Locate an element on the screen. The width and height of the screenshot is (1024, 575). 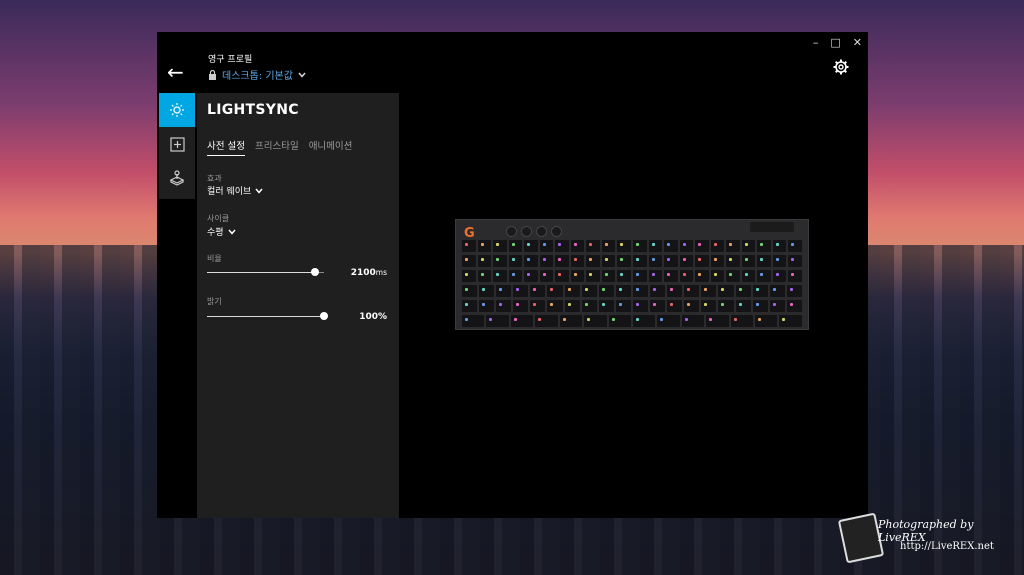
direction-dropdown: 수평 is located at coordinates (221, 231).